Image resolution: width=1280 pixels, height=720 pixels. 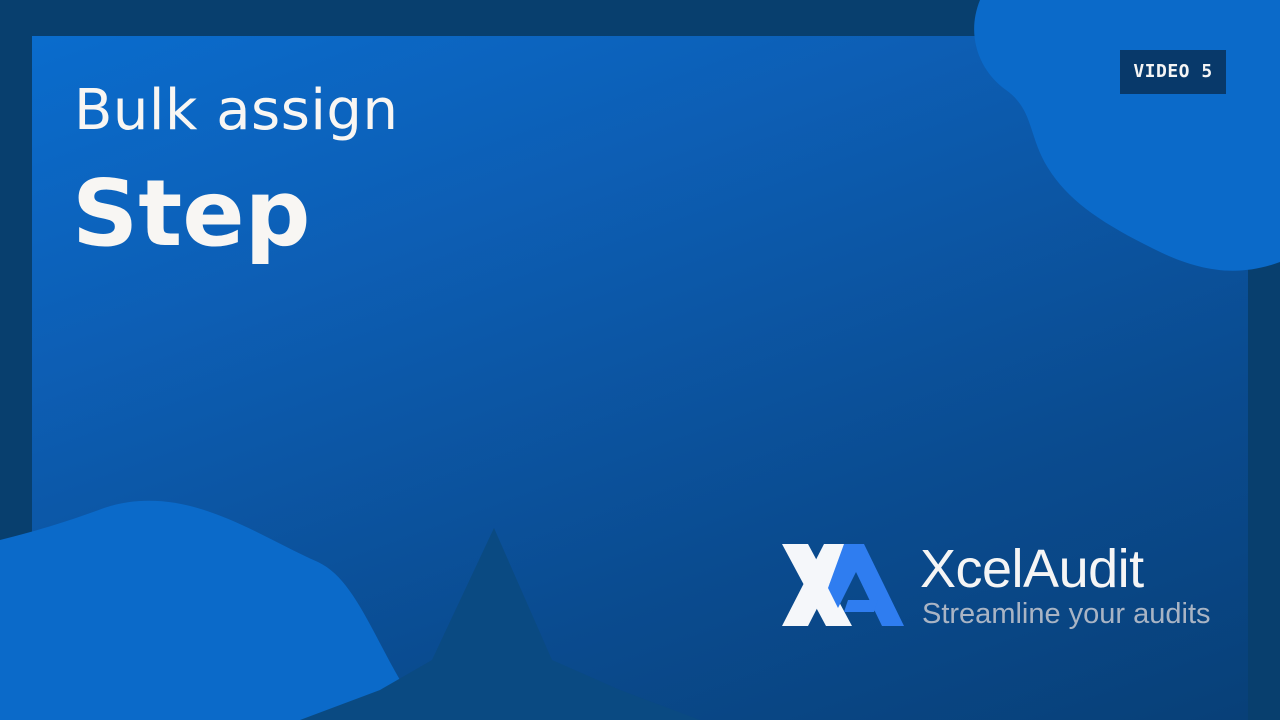 What do you see at coordinates (1173, 72) in the screenshot?
I see `video-number-badge: VIDEO 5` at bounding box center [1173, 72].